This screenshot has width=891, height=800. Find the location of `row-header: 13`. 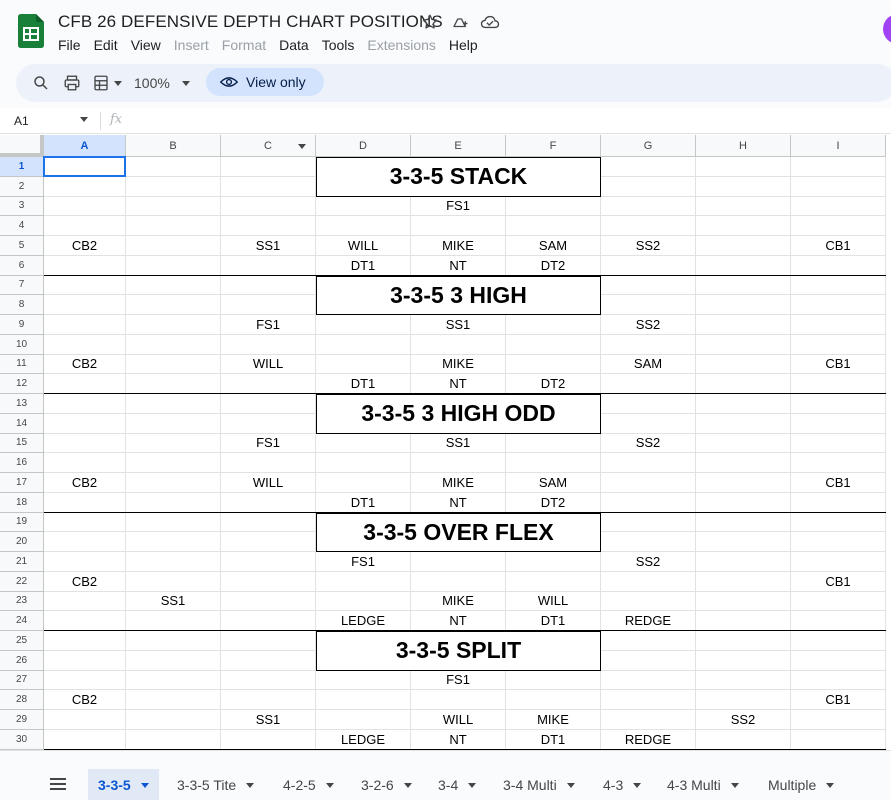

row-header: 13 is located at coordinates (22, 404).